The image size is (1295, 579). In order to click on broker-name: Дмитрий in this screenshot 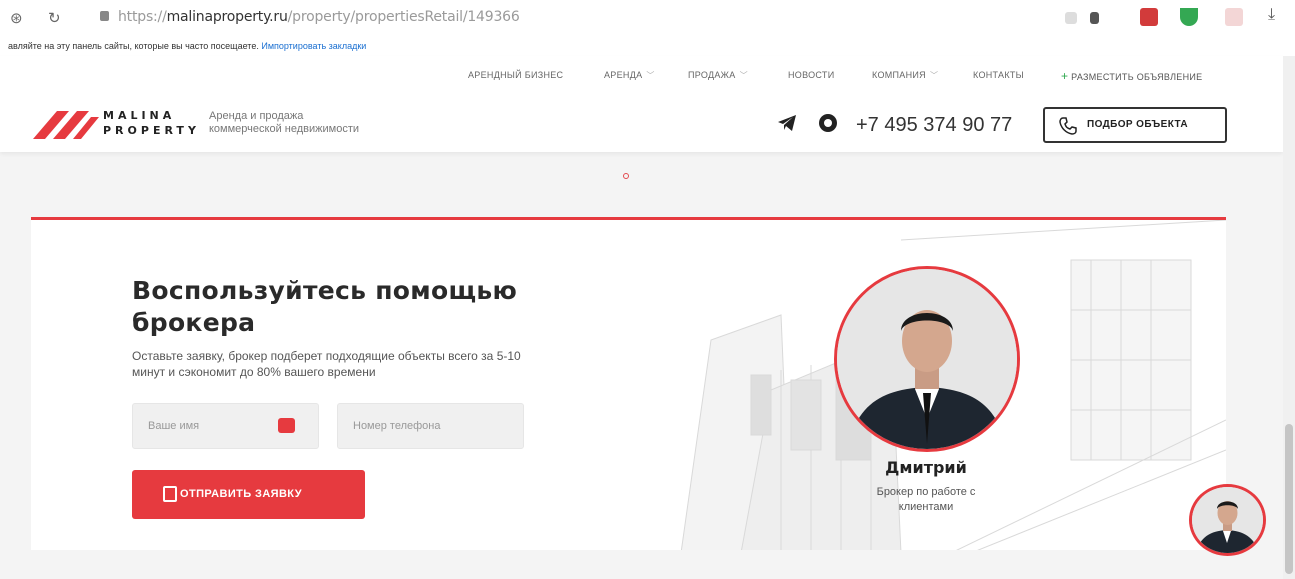, I will do `click(926, 467)`.